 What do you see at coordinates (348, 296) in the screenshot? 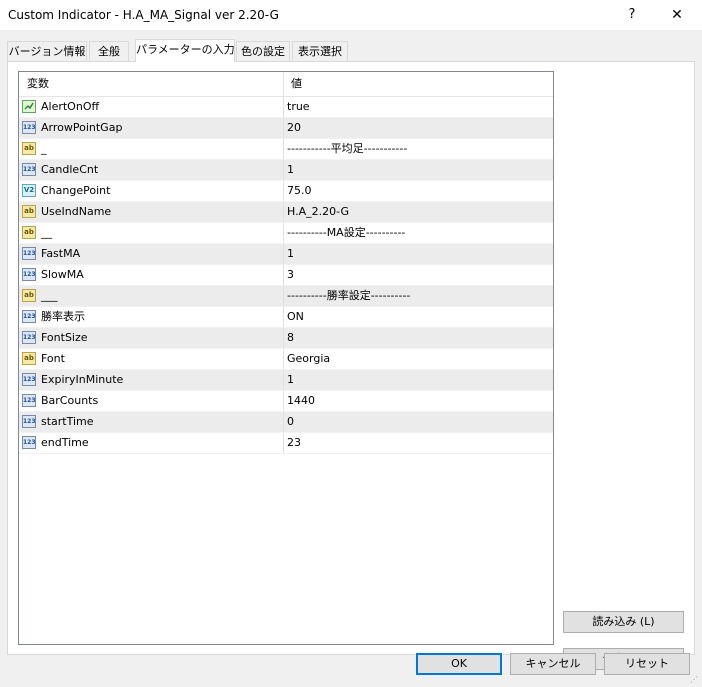
I see `parameter-value: ----------勝率設定----------` at bounding box center [348, 296].